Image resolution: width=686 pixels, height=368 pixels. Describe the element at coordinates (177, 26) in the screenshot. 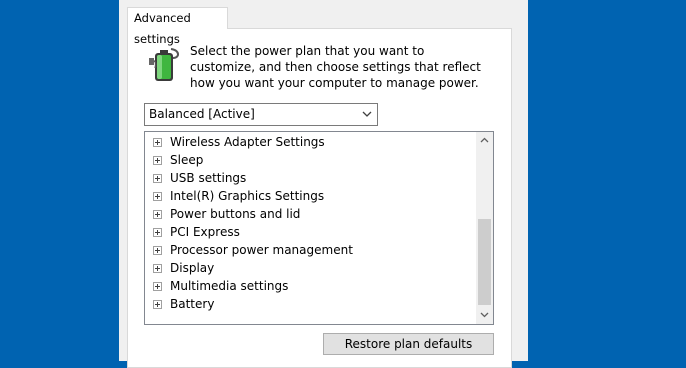

I see `tab-advanced-settings: Advanced settings` at that location.